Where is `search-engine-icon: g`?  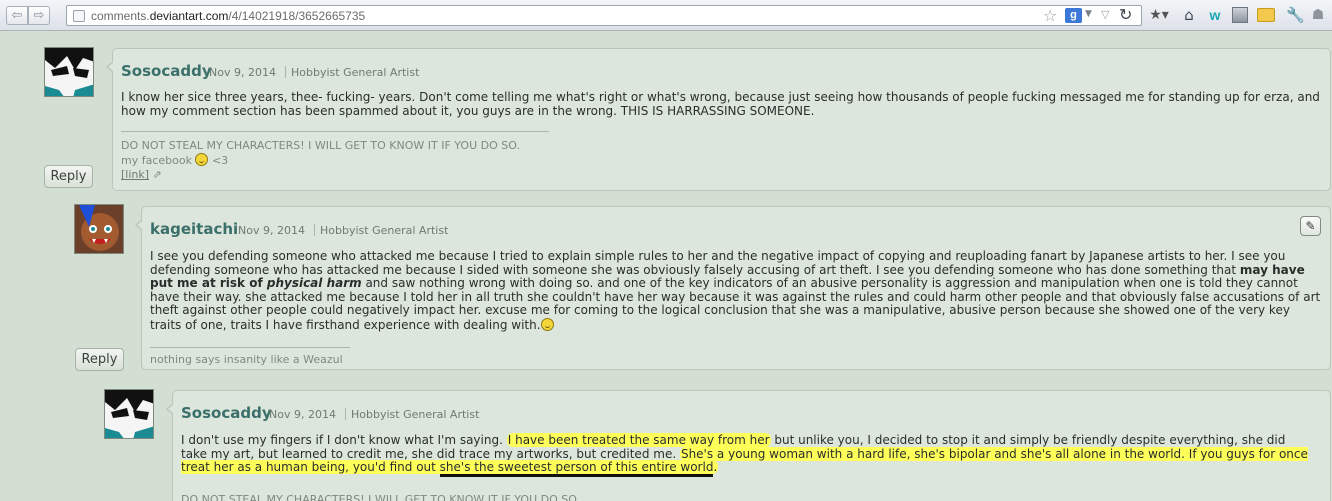
search-engine-icon: g is located at coordinates (1073, 15).